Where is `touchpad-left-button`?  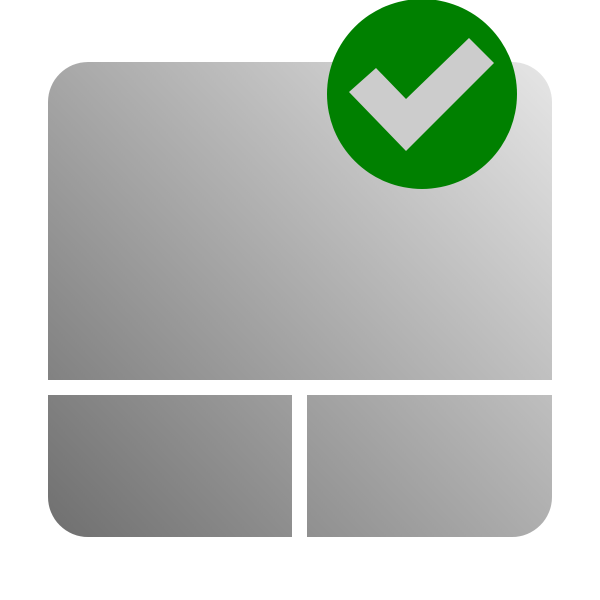
touchpad-left-button is located at coordinates (170, 466).